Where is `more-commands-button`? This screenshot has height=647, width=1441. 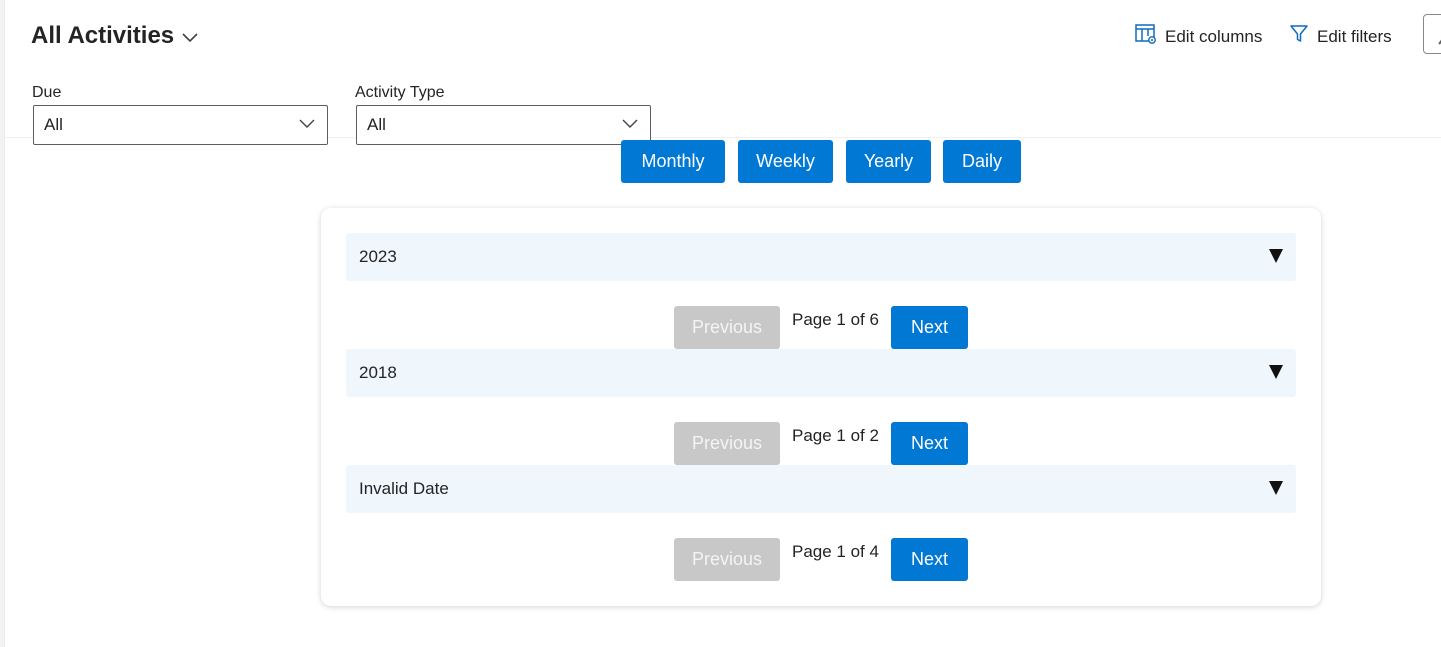 more-commands-button is located at coordinates (1432, 34).